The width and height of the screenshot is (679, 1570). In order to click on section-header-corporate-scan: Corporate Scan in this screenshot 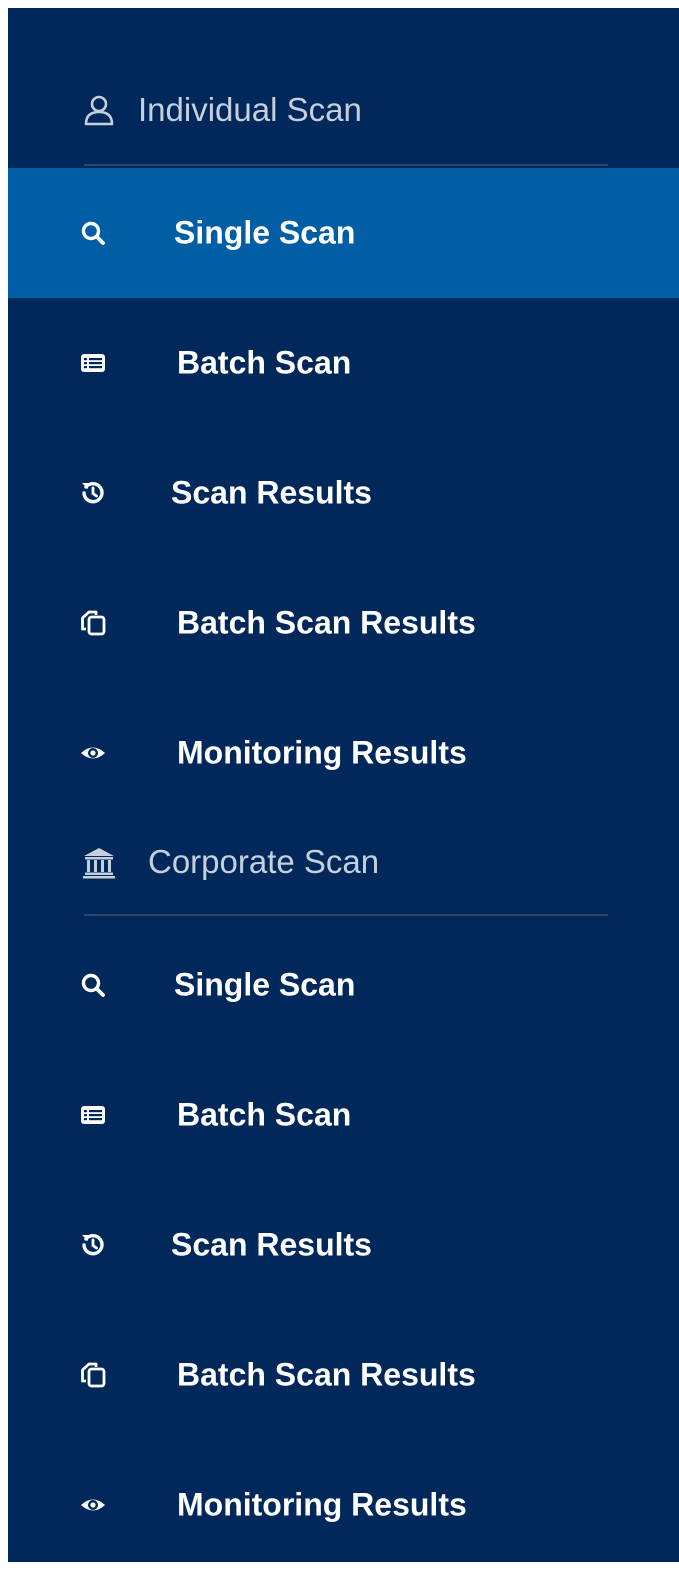, I will do `click(343, 862)`.